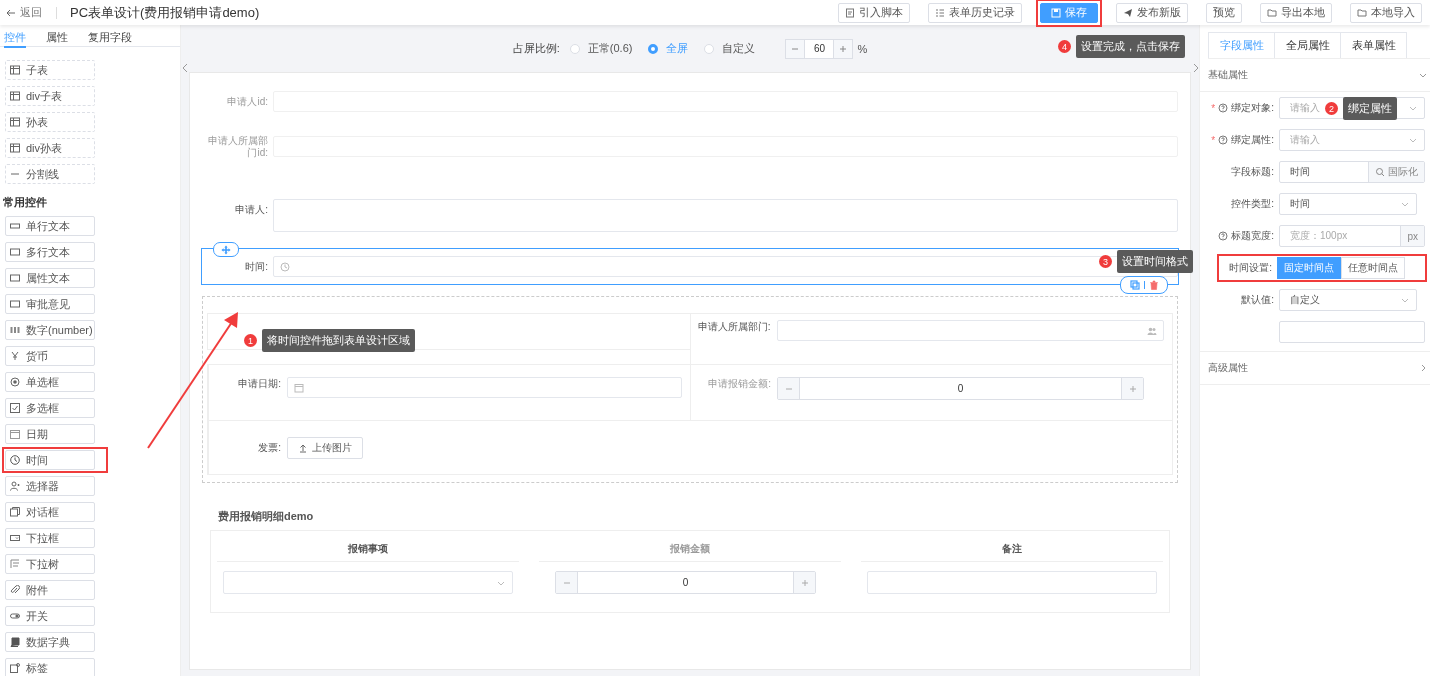  What do you see at coordinates (850, 12) in the screenshot?
I see `document-icon` at bounding box center [850, 12].